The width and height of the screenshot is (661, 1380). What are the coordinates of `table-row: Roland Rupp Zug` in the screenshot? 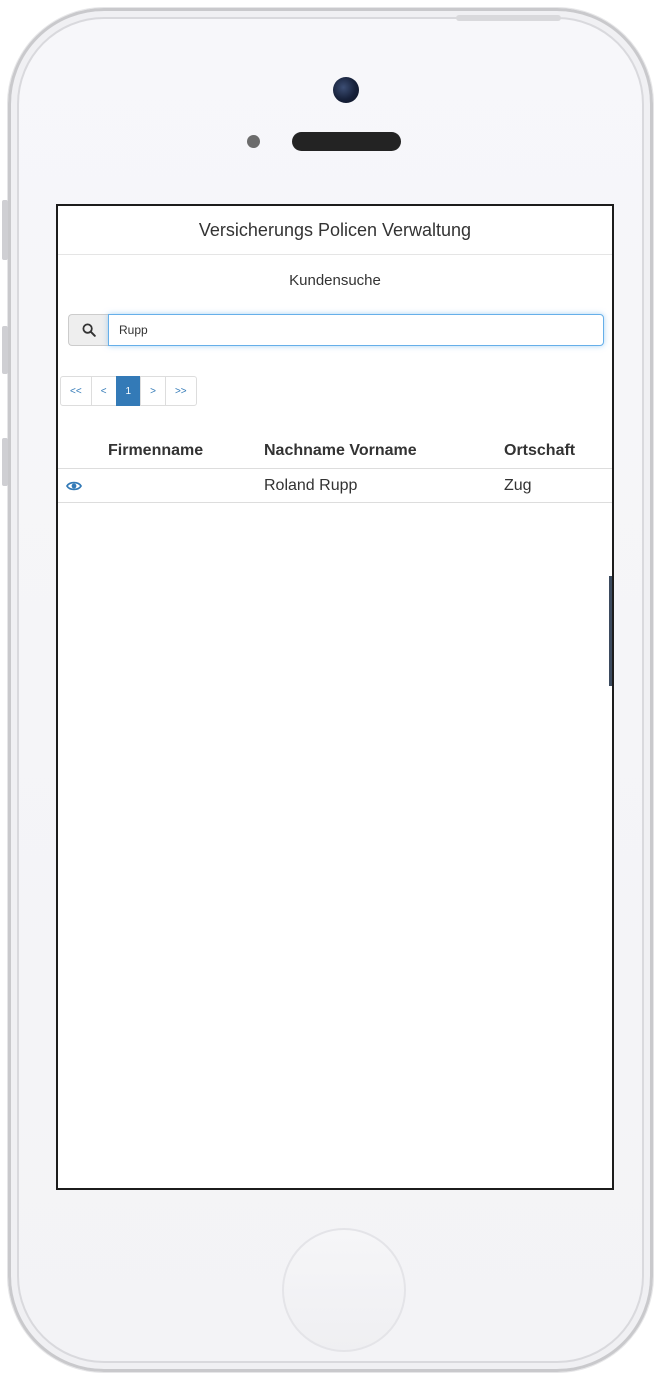 It's located at (335, 485).